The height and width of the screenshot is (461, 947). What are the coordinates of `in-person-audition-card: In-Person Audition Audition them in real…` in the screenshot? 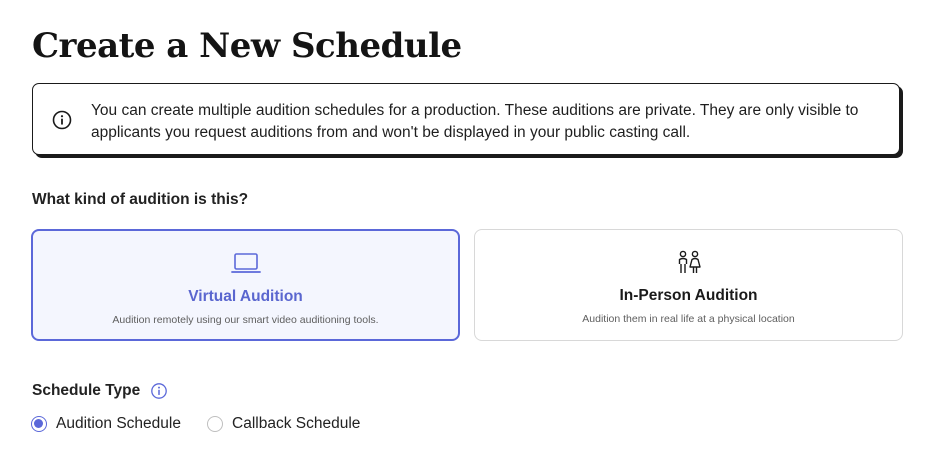 It's located at (688, 285).